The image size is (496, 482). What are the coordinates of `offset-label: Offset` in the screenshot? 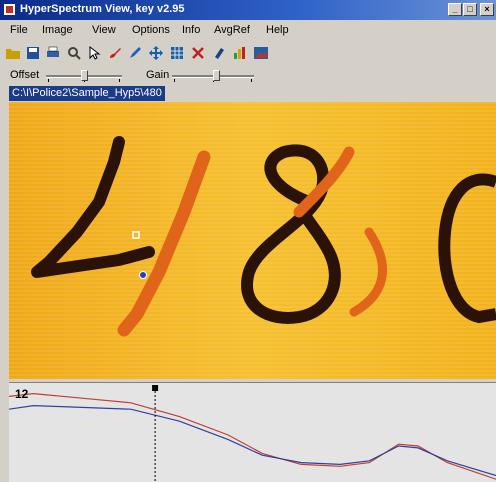 It's located at (25, 75).